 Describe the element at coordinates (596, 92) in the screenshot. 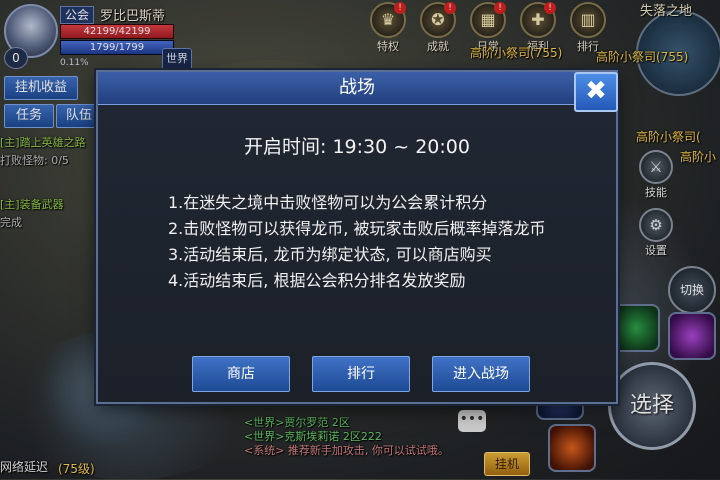

I see `close-icon: ✖` at that location.